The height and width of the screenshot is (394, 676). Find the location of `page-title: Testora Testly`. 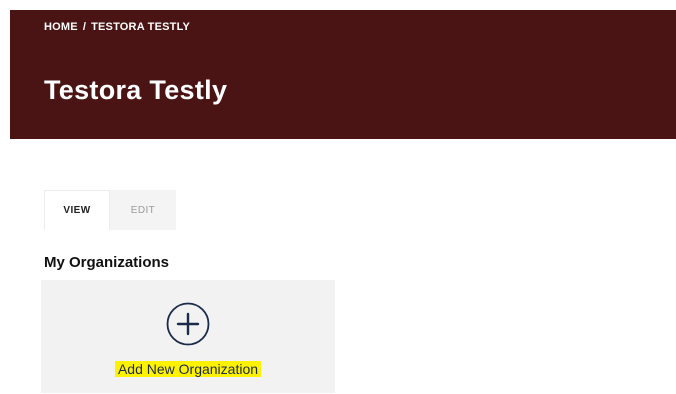

page-title: Testora Testly is located at coordinates (136, 90).